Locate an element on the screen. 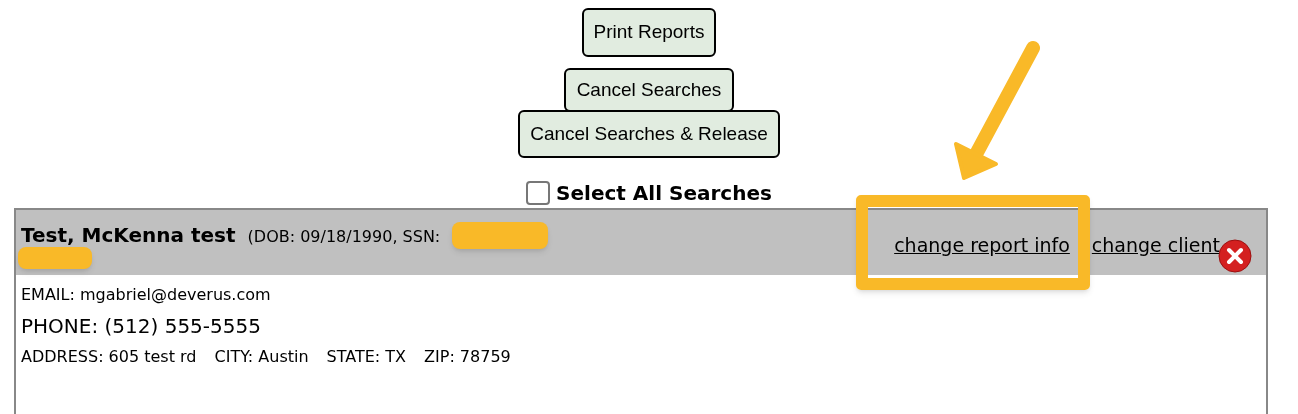  print-reports-button: Print Reports is located at coordinates (649, 32).